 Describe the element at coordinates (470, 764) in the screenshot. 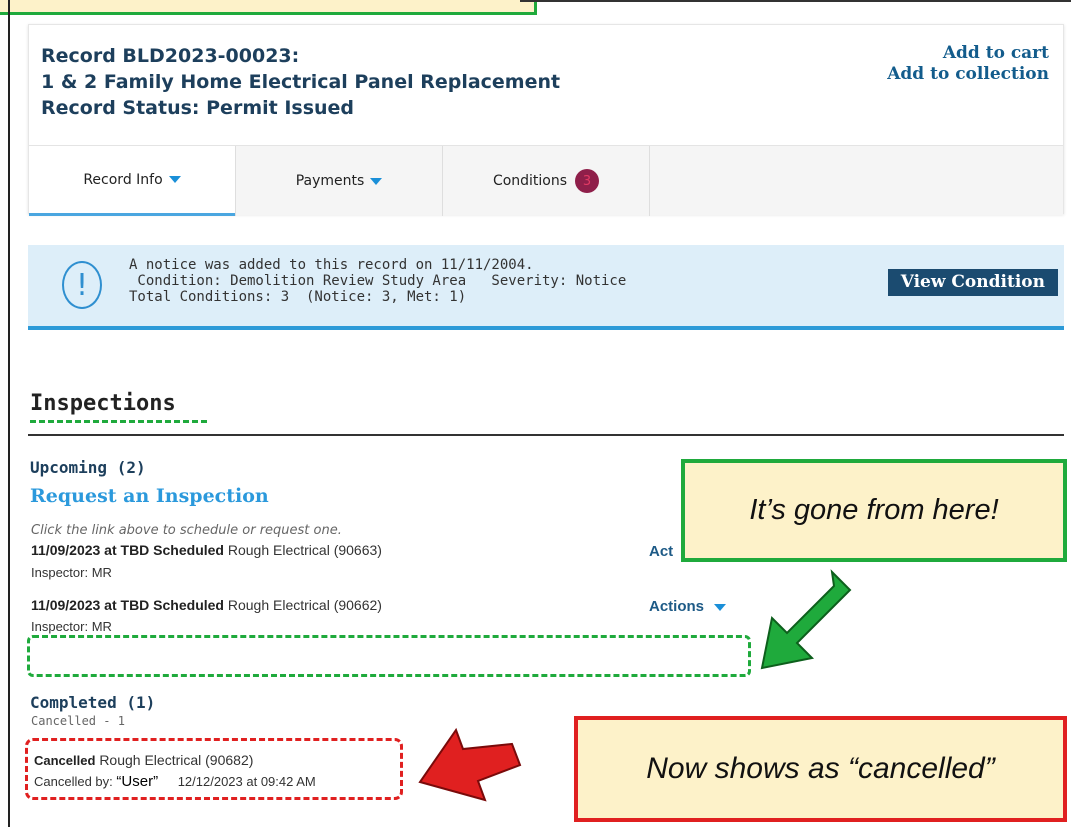

I see `red-arrow-icon` at that location.